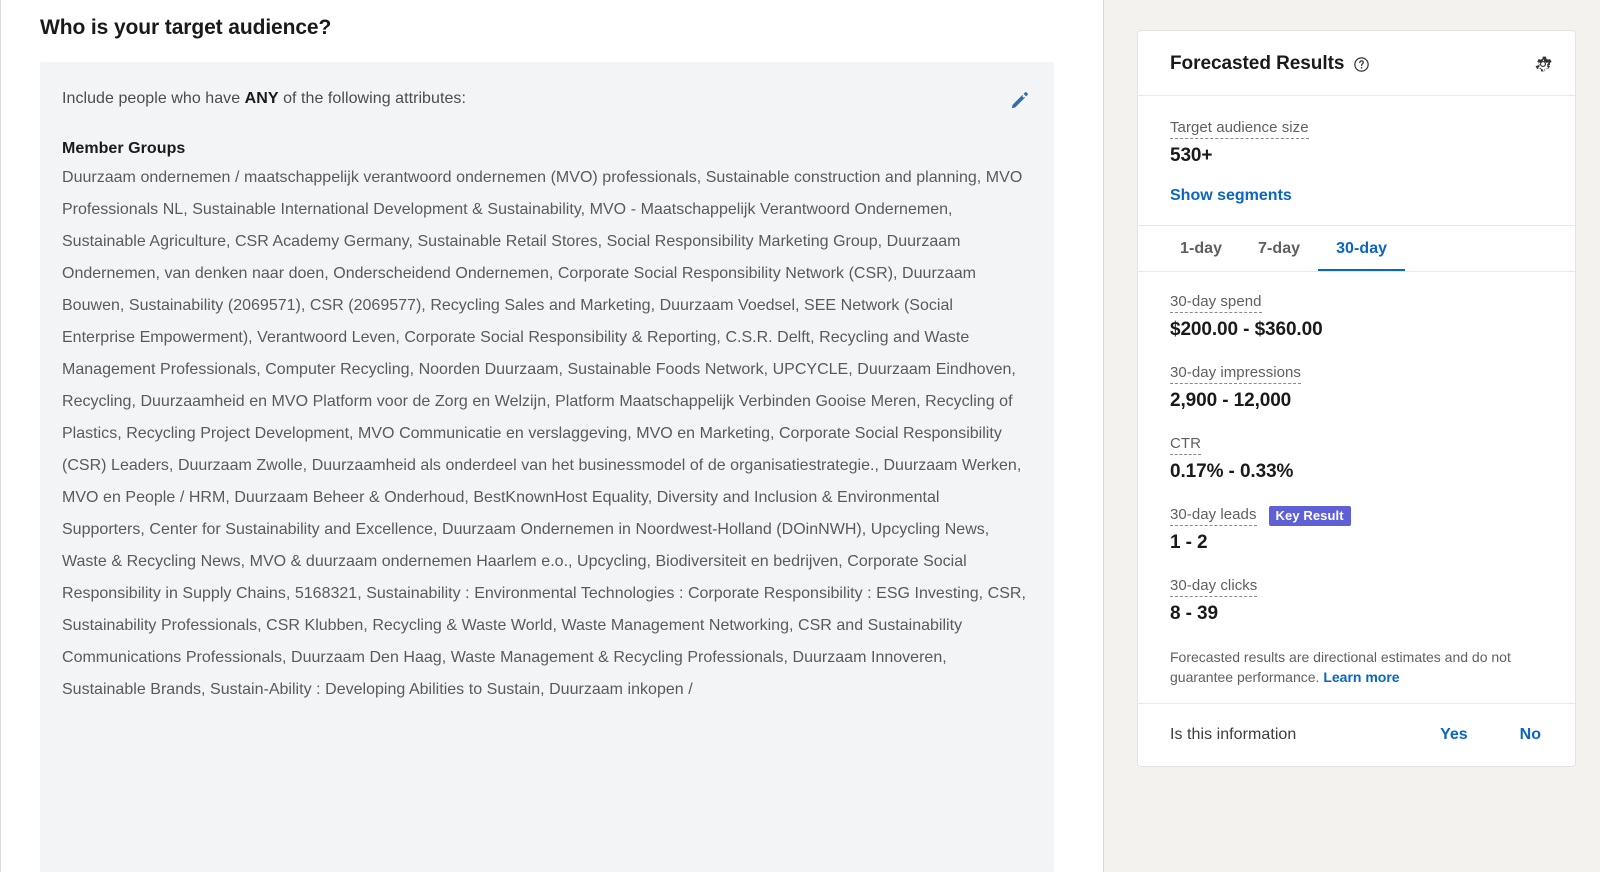  Describe the element at coordinates (1356, 302) in the screenshot. I see `metric-label-line: 30-day spend` at that location.